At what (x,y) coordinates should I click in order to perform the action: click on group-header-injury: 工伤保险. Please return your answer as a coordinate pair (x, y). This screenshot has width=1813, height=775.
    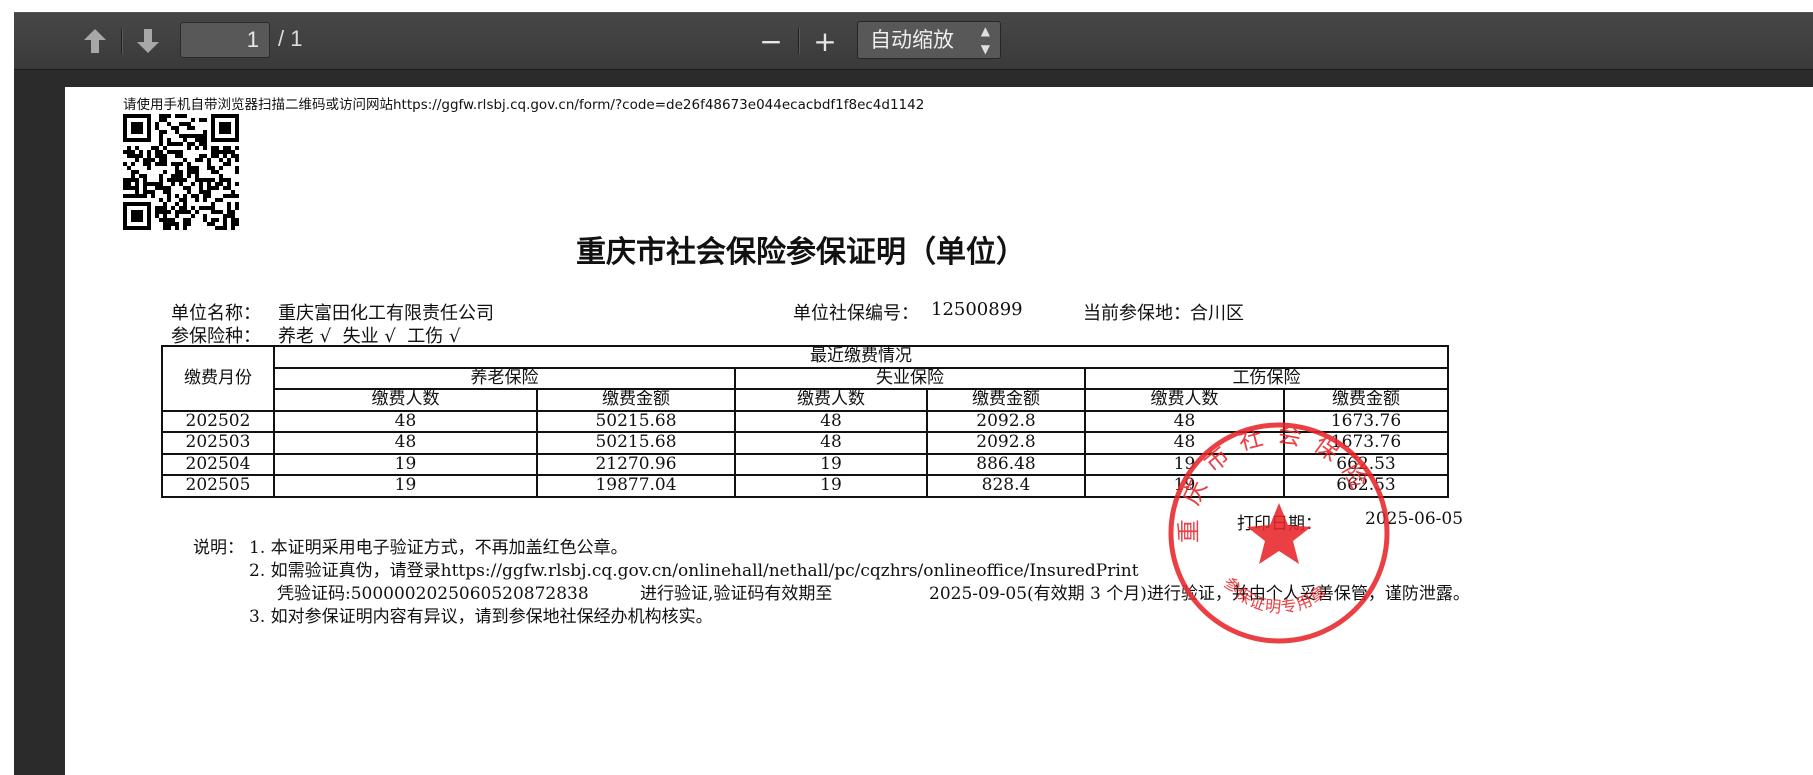
    Looking at the image, I should click on (1266, 378).